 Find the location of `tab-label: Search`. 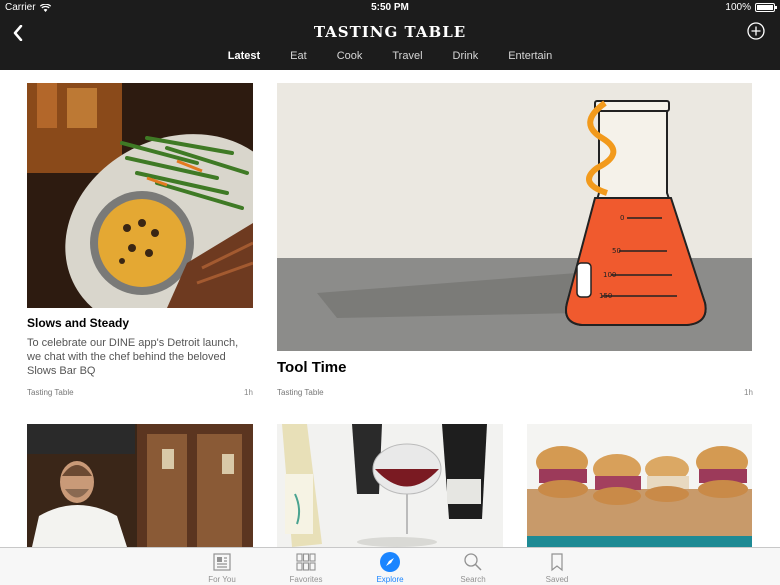

tab-label: Search is located at coordinates (473, 579).